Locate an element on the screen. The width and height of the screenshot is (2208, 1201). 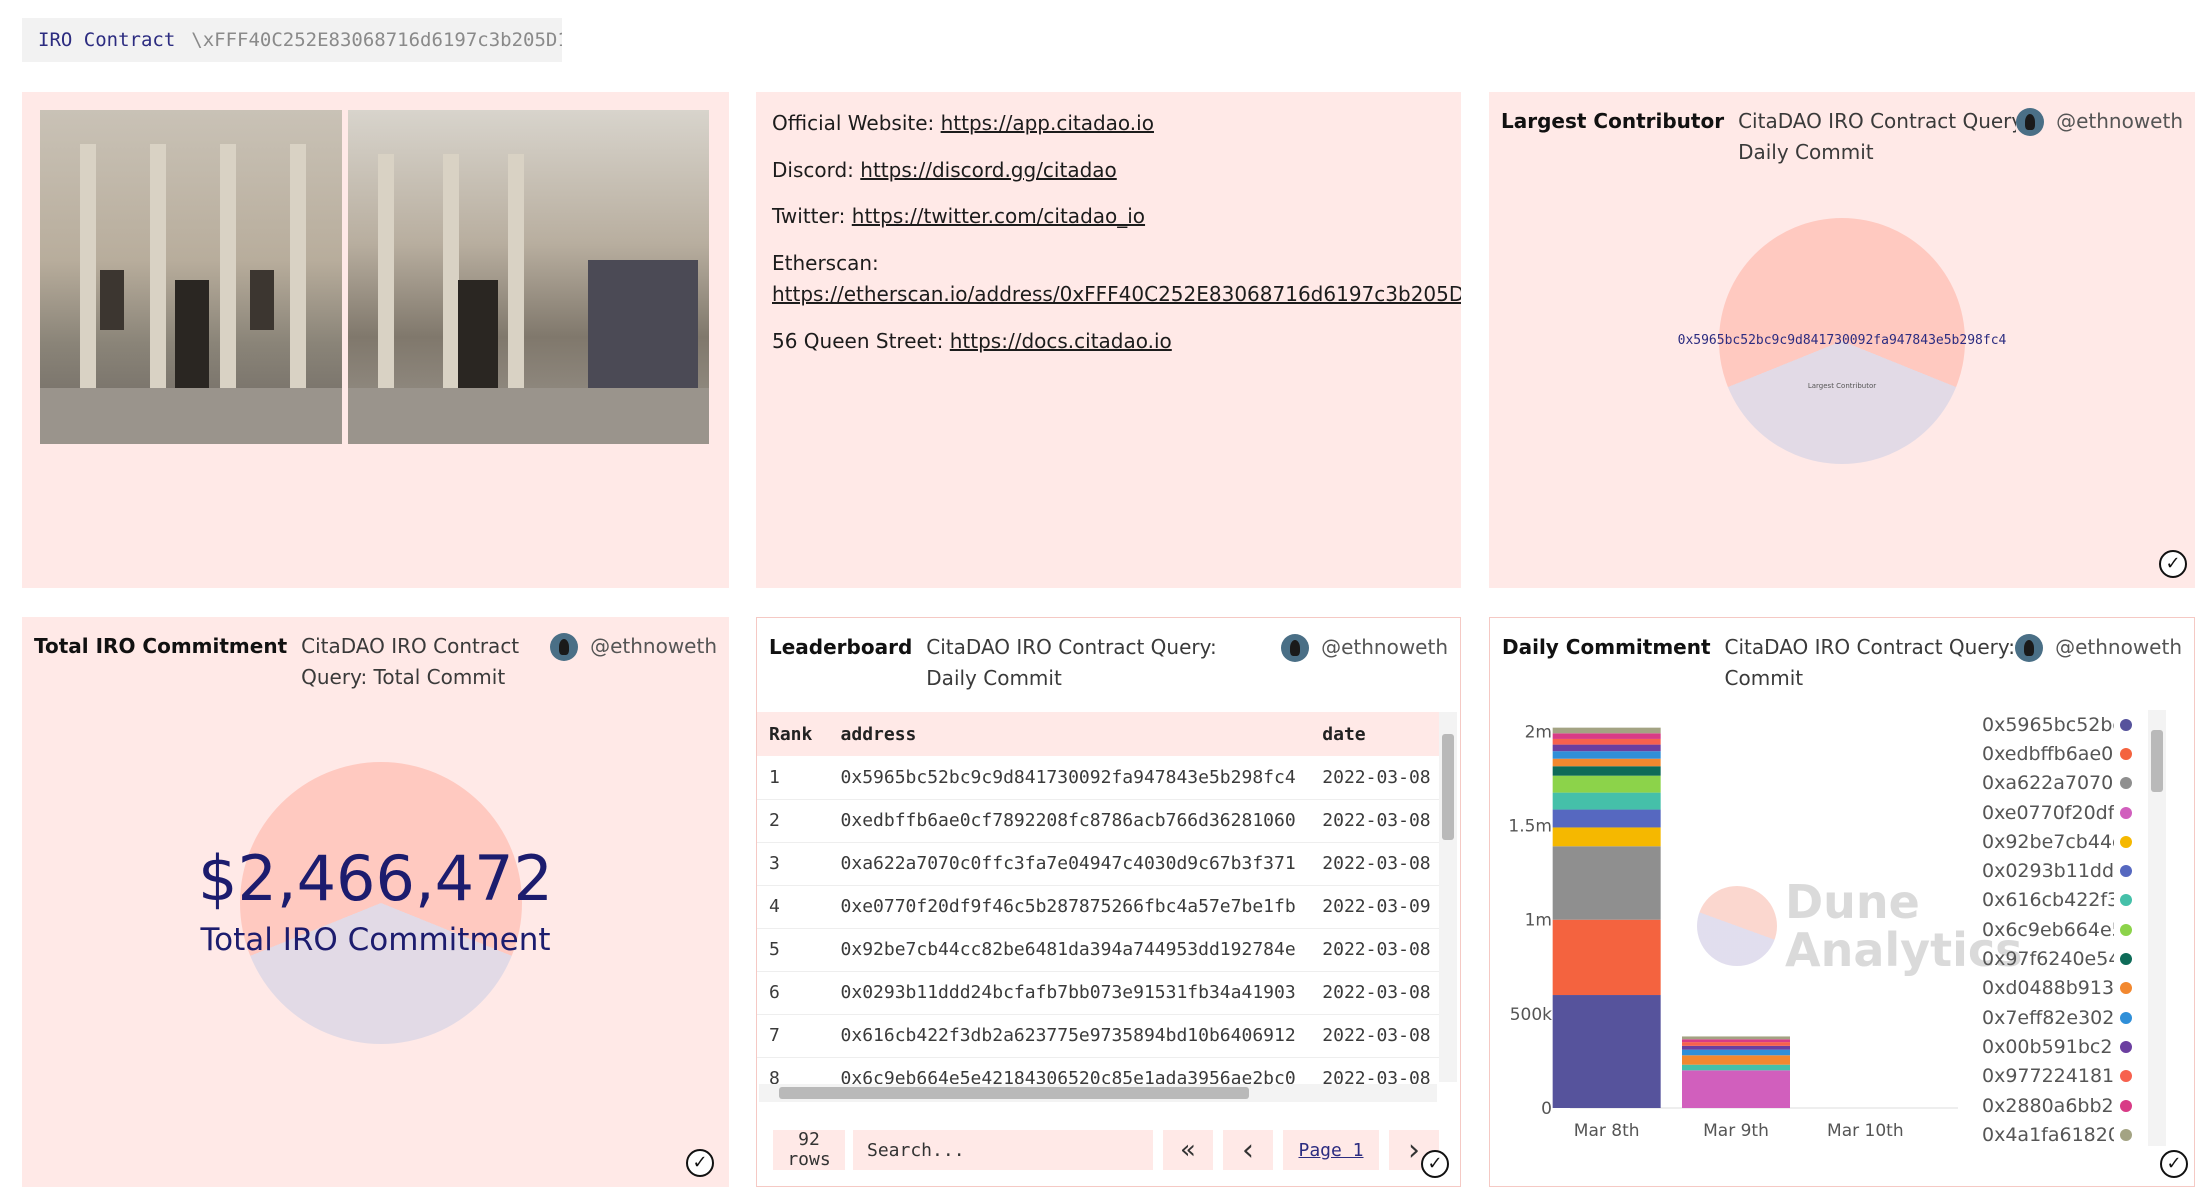
column-header-date: date is located at coordinates (1374, 734).